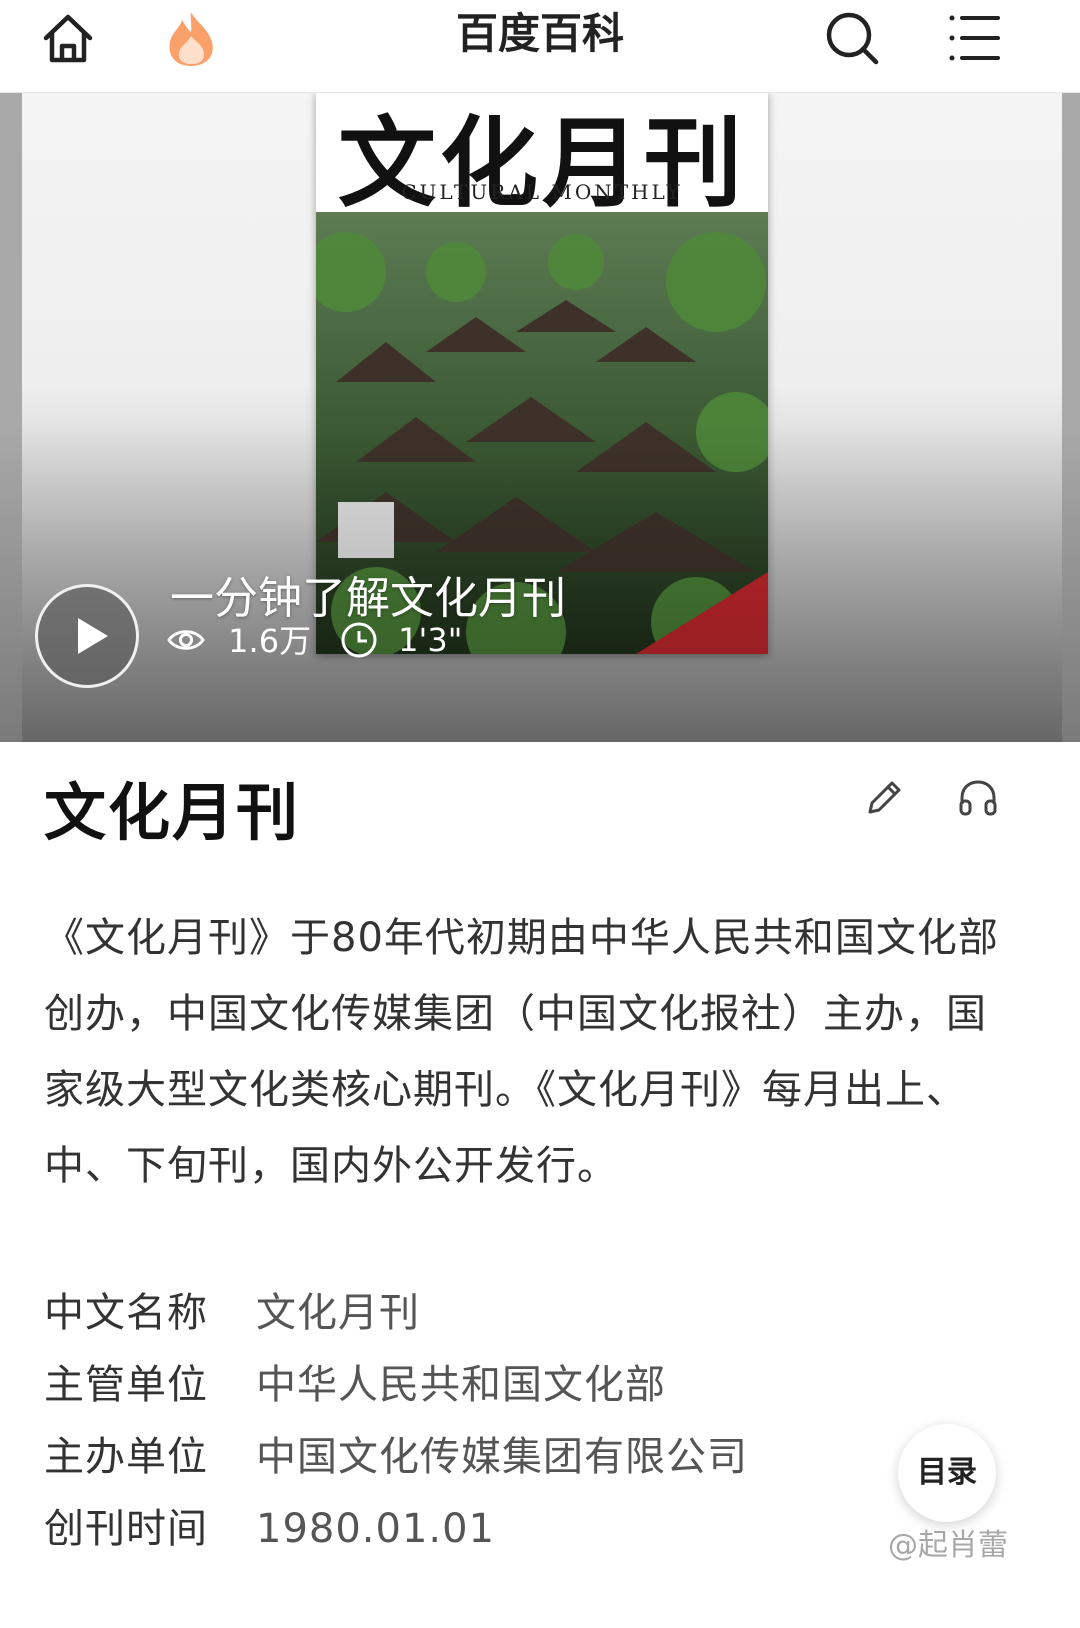 The image size is (1080, 1628). Describe the element at coordinates (884, 798) in the screenshot. I see `edit-pencil-icon` at that location.